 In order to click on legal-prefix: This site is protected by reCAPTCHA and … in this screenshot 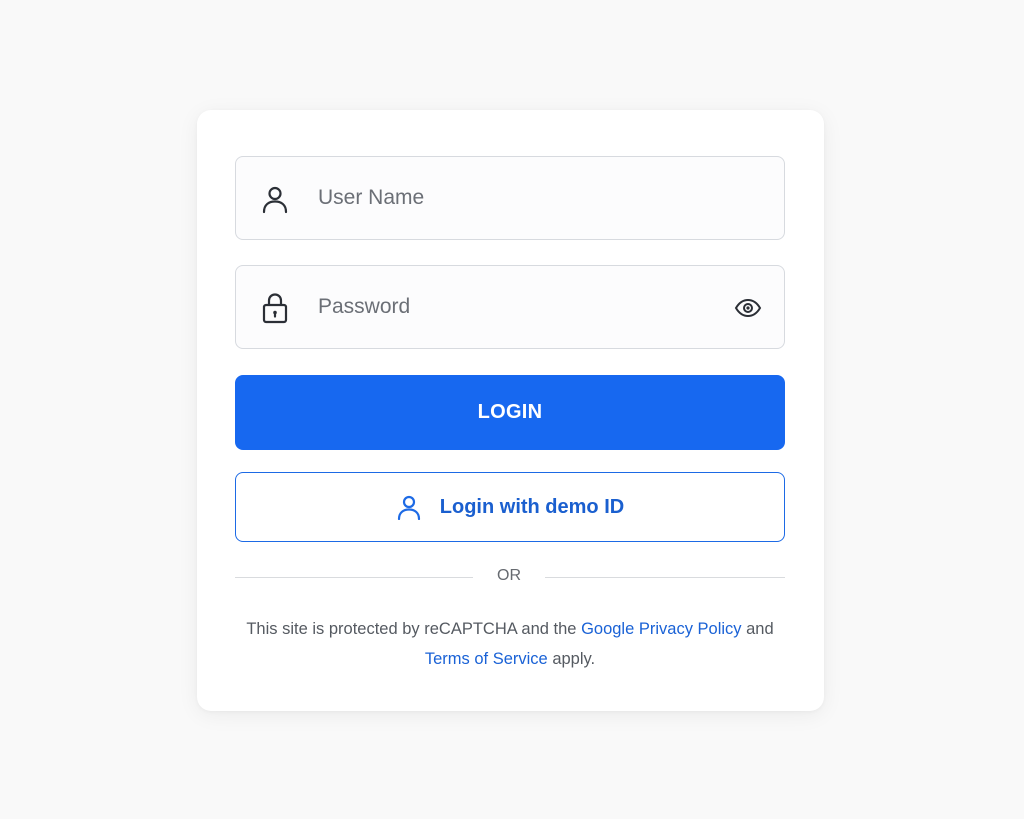, I will do `click(414, 629)`.